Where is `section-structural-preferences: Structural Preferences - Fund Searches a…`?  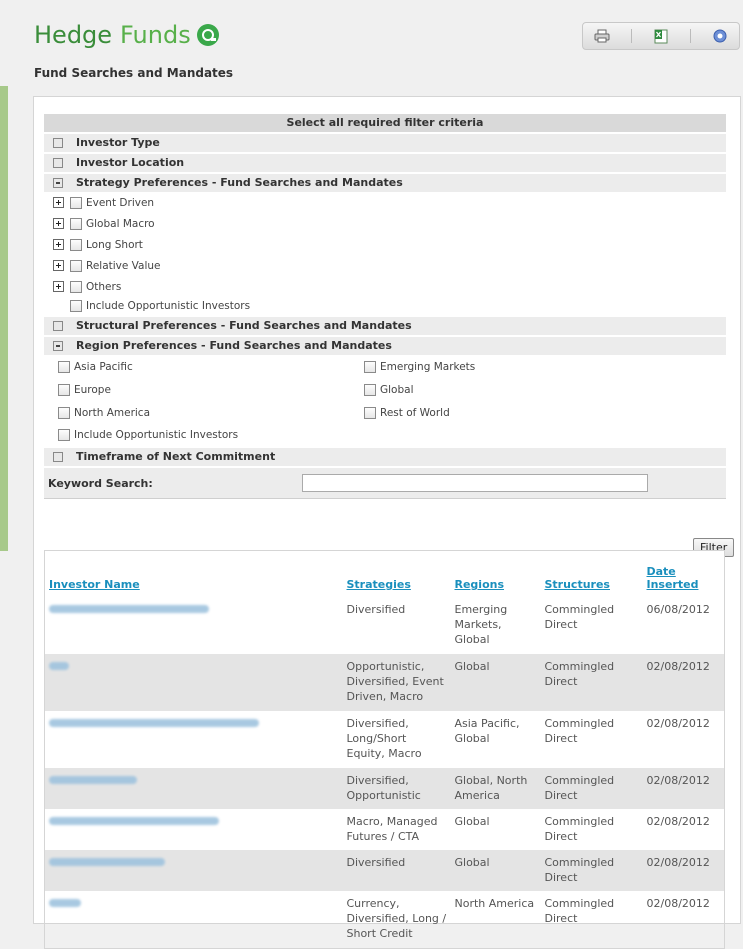 section-structural-preferences: Structural Preferences - Fund Searches a… is located at coordinates (385, 326).